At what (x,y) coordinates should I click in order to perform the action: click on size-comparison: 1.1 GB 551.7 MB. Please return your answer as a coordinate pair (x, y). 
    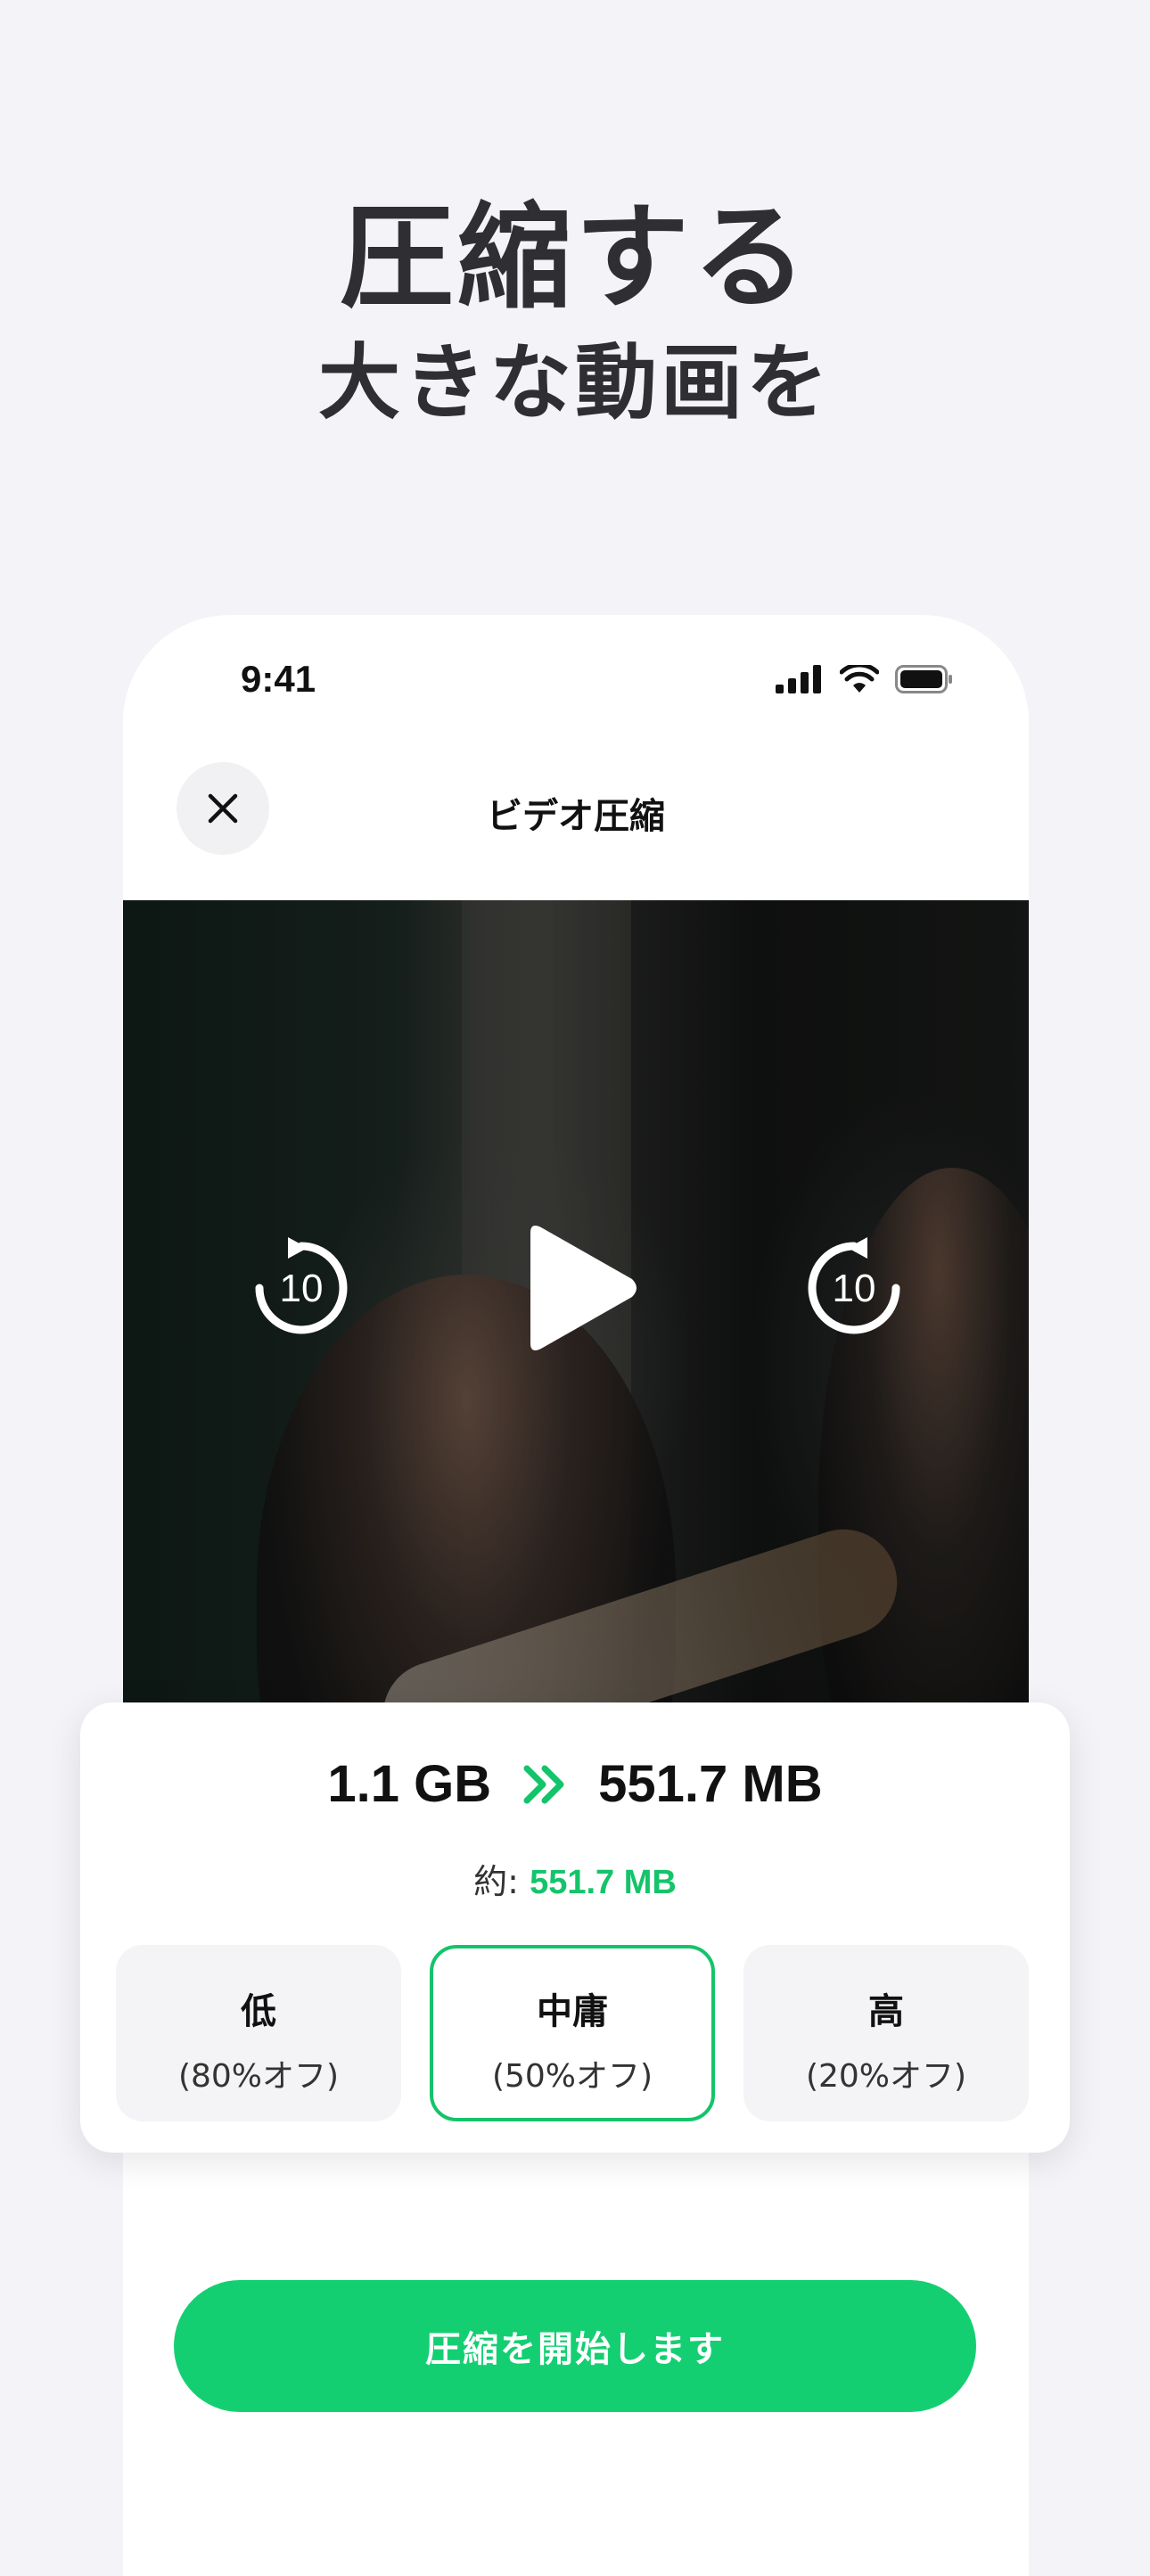
    Looking at the image, I should click on (575, 1784).